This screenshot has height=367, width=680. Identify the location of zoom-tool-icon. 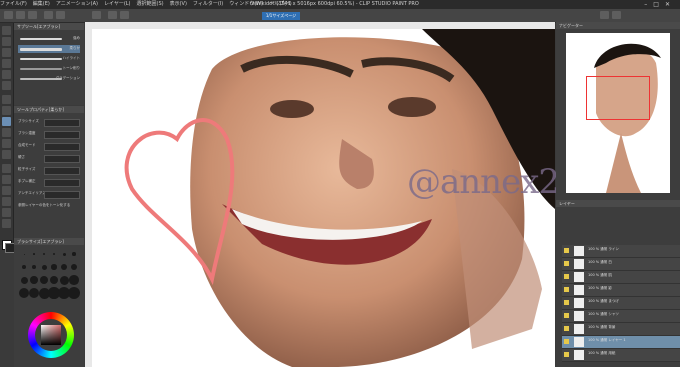
(6, 30).